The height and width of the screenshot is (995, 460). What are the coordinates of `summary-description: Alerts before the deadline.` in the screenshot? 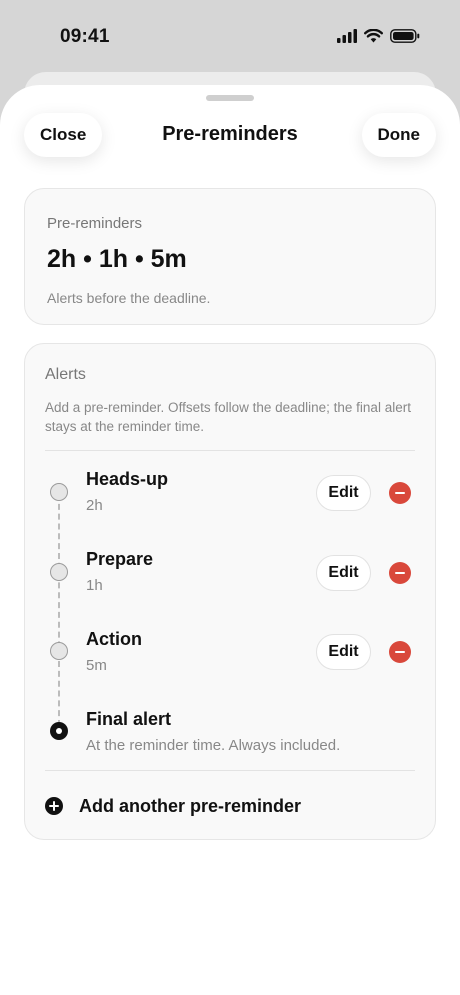 It's located at (129, 298).